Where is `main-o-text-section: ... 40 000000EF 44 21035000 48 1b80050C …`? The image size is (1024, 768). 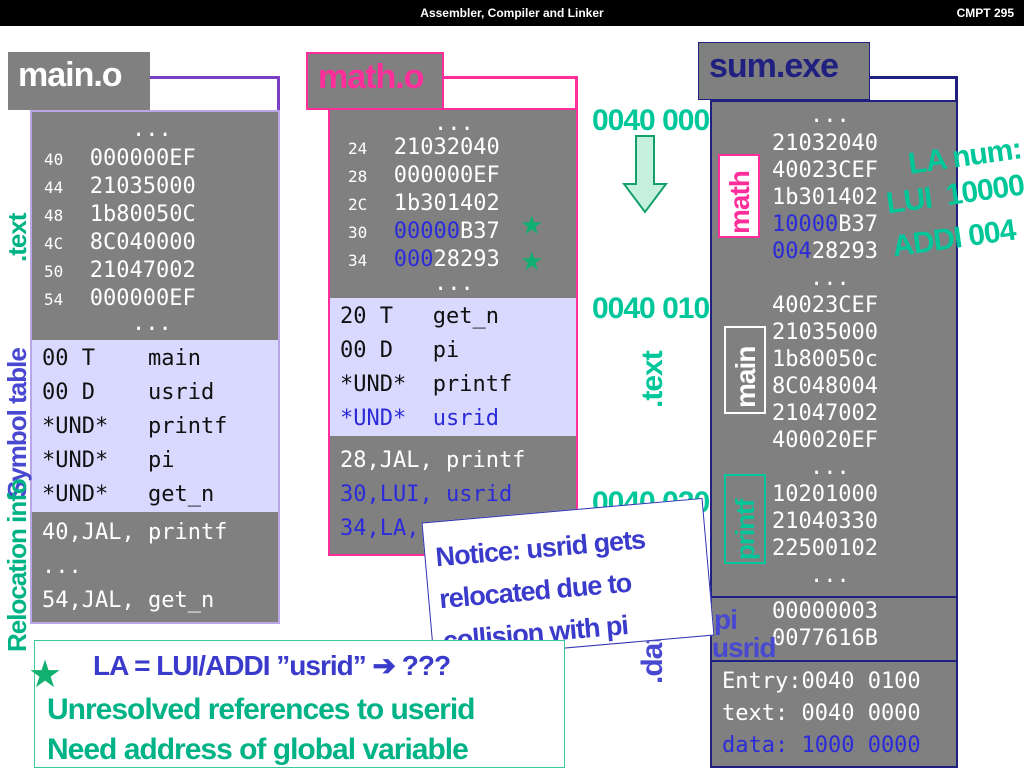 main-o-text-section: ... 40 000000EF 44 21035000 48 1b80050C … is located at coordinates (155, 226).